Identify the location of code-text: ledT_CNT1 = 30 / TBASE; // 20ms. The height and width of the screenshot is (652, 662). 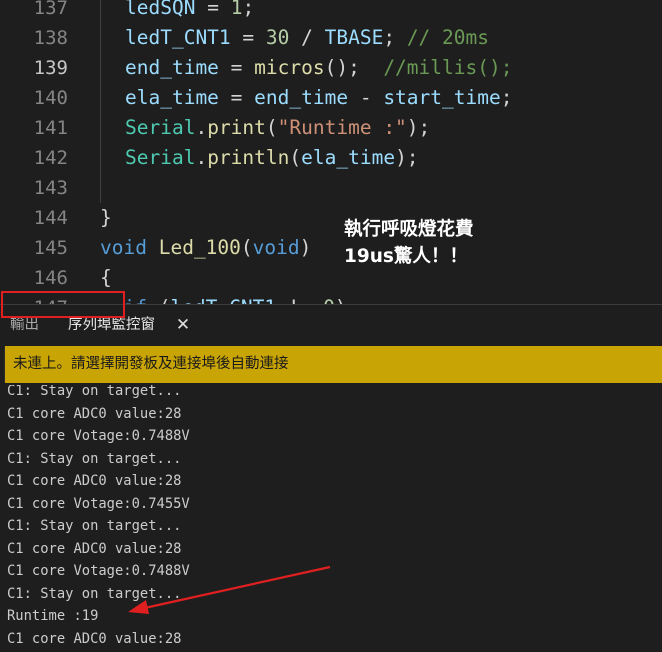
(307, 38).